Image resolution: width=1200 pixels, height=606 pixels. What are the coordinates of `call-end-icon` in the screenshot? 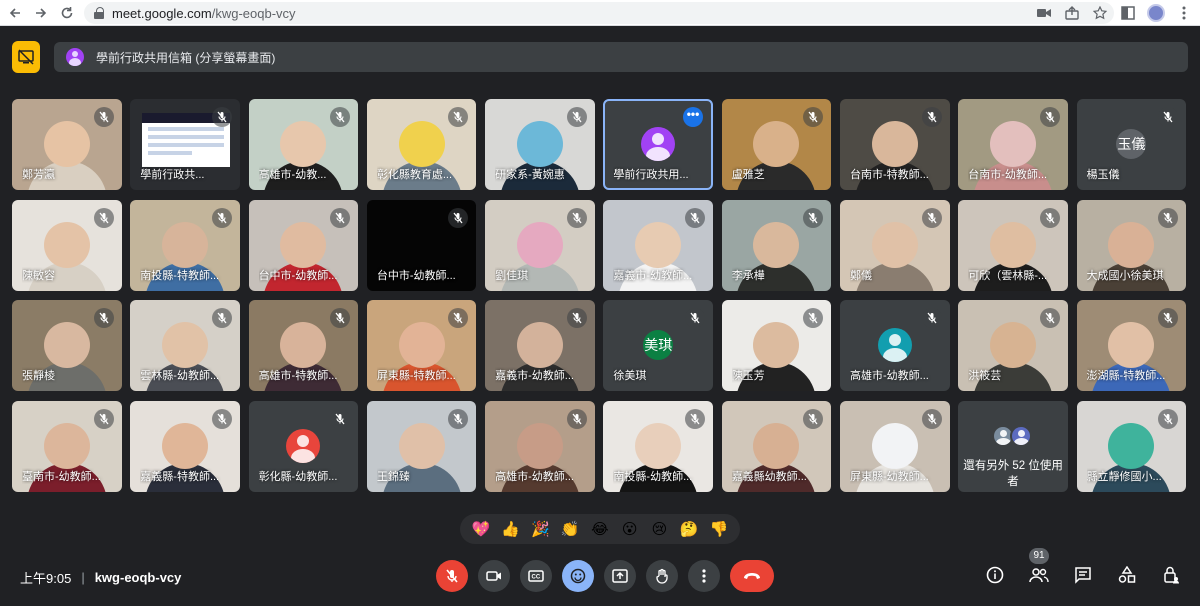 It's located at (752, 576).